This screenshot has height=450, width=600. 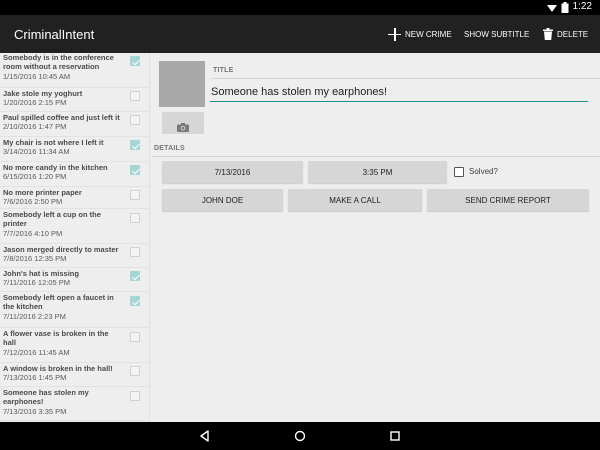 I want to click on recents-icon, so click(x=395, y=436).